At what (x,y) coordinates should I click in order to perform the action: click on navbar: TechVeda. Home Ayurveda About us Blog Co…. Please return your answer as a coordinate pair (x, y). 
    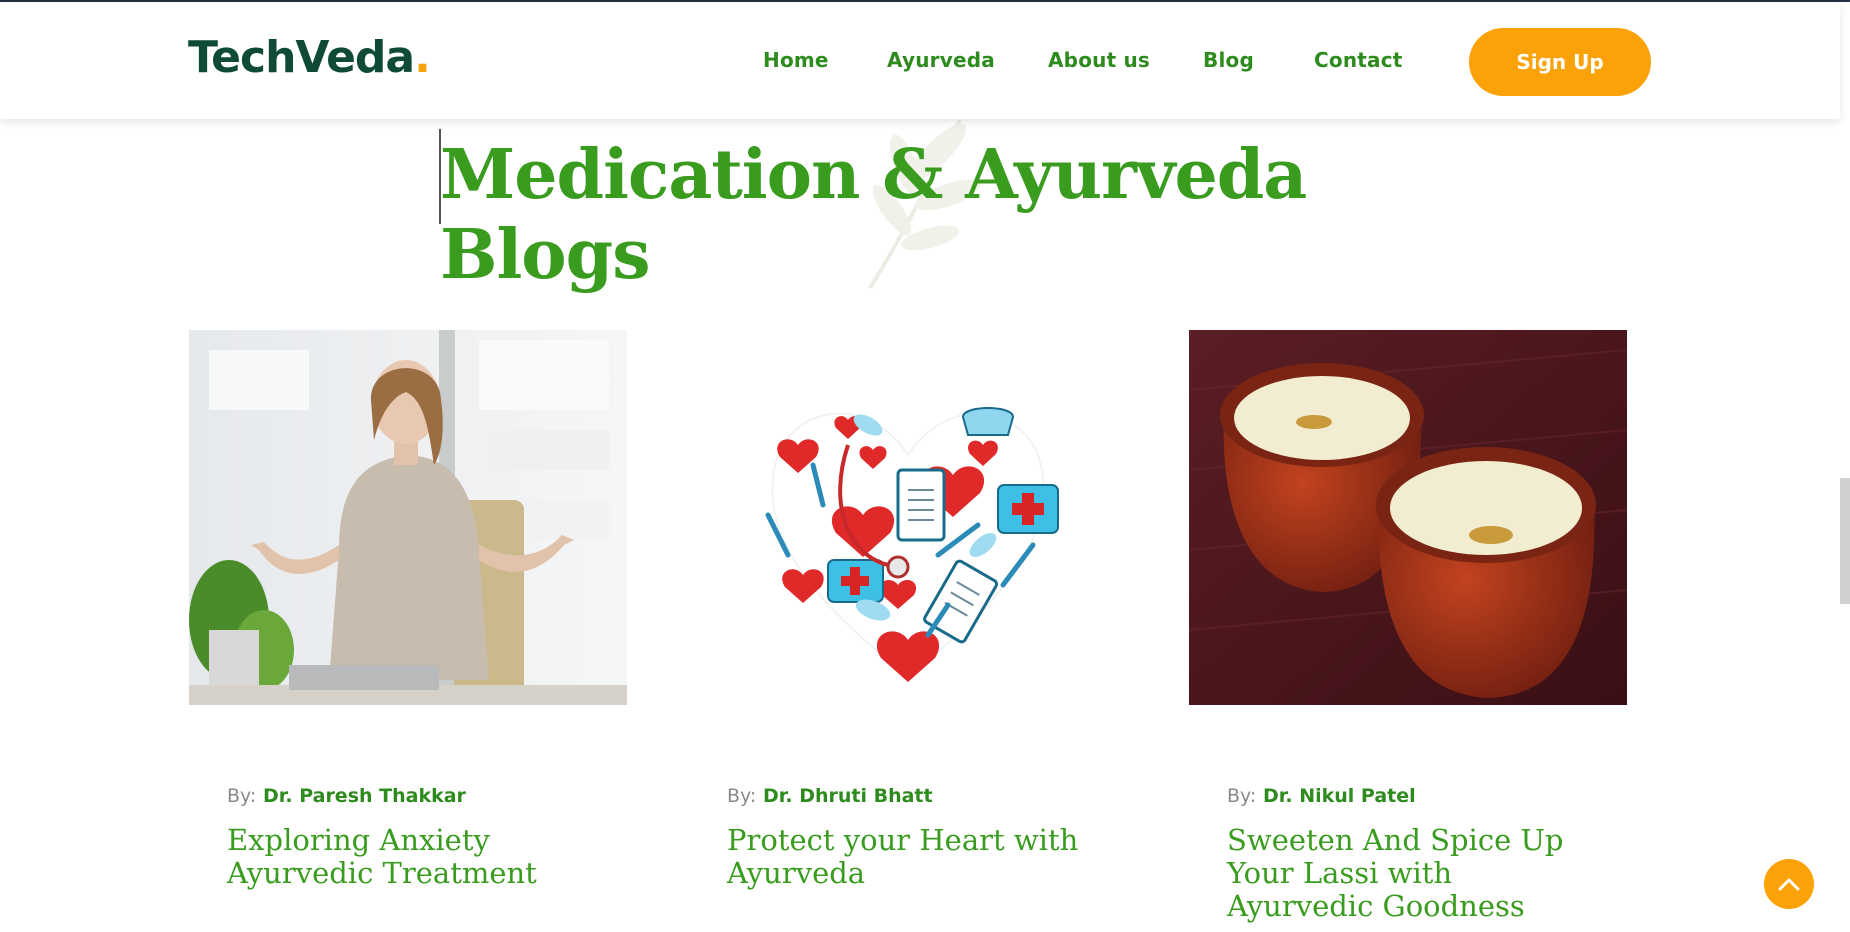
    Looking at the image, I should click on (920, 60).